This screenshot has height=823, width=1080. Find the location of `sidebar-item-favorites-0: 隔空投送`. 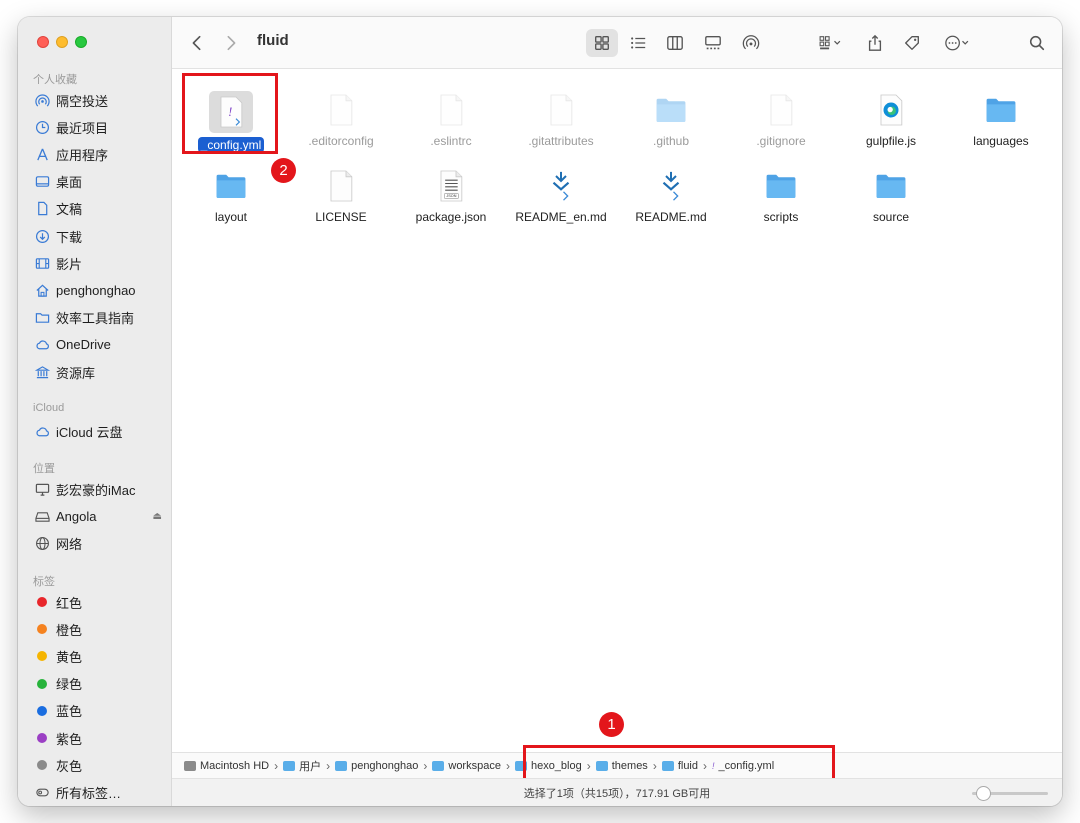

sidebar-item-favorites-0: 隔空投送 is located at coordinates (99, 100).